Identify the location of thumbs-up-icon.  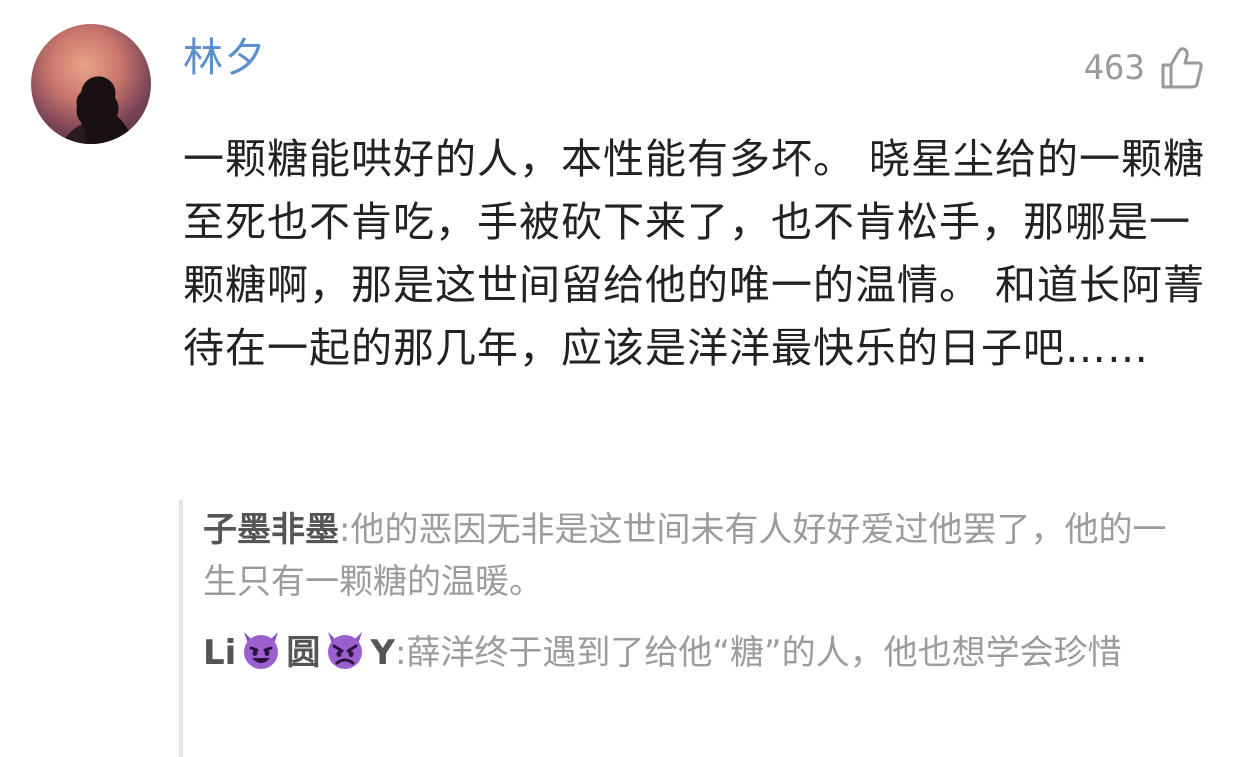
(1182, 68).